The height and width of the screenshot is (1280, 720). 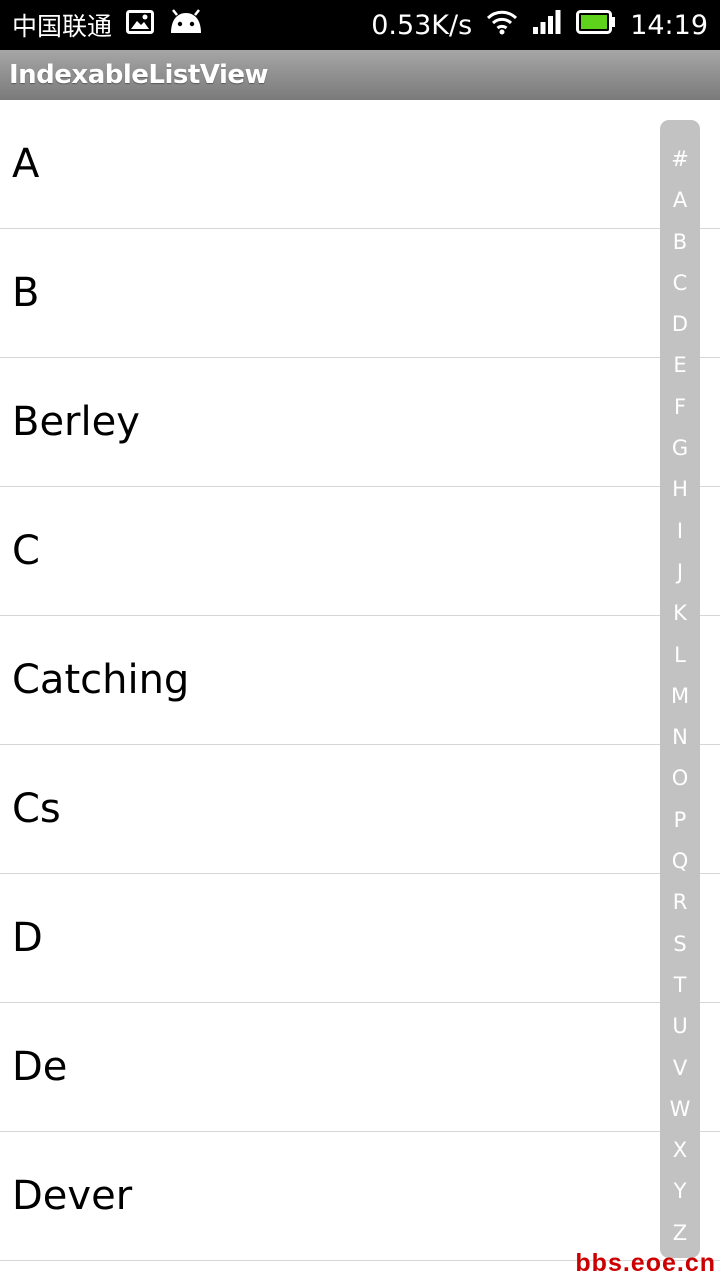 What do you see at coordinates (680, 820) in the screenshot?
I see `index-letter-p: P` at bounding box center [680, 820].